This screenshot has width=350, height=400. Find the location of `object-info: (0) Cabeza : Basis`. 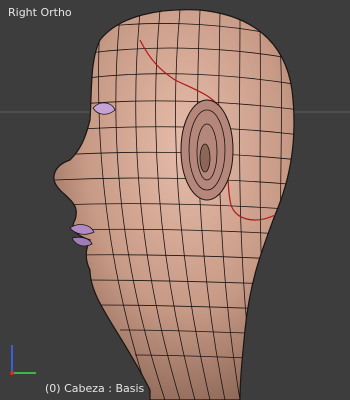

object-info: (0) Cabeza : Basis is located at coordinates (95, 388).